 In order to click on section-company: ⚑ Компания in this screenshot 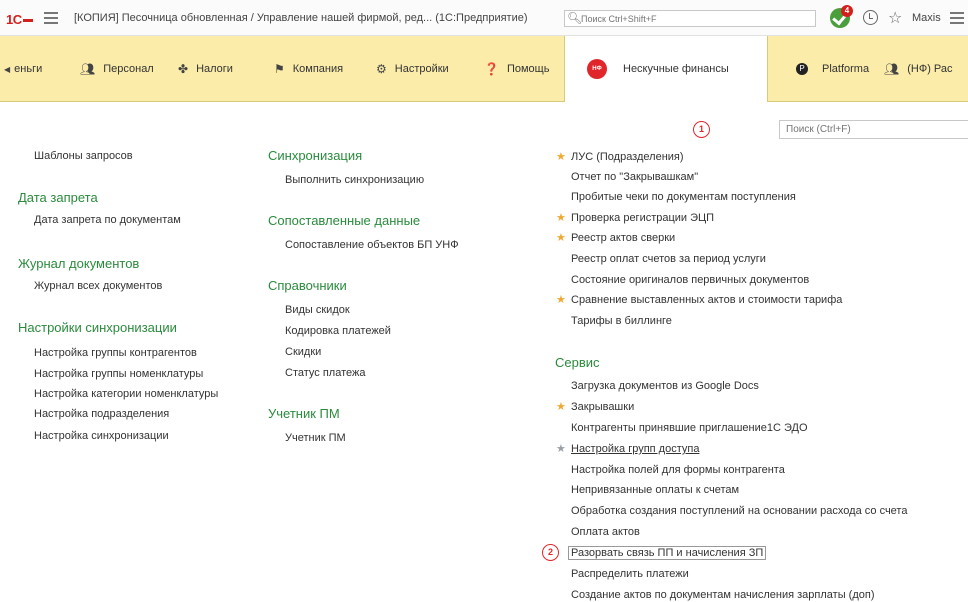, I will do `click(308, 69)`.